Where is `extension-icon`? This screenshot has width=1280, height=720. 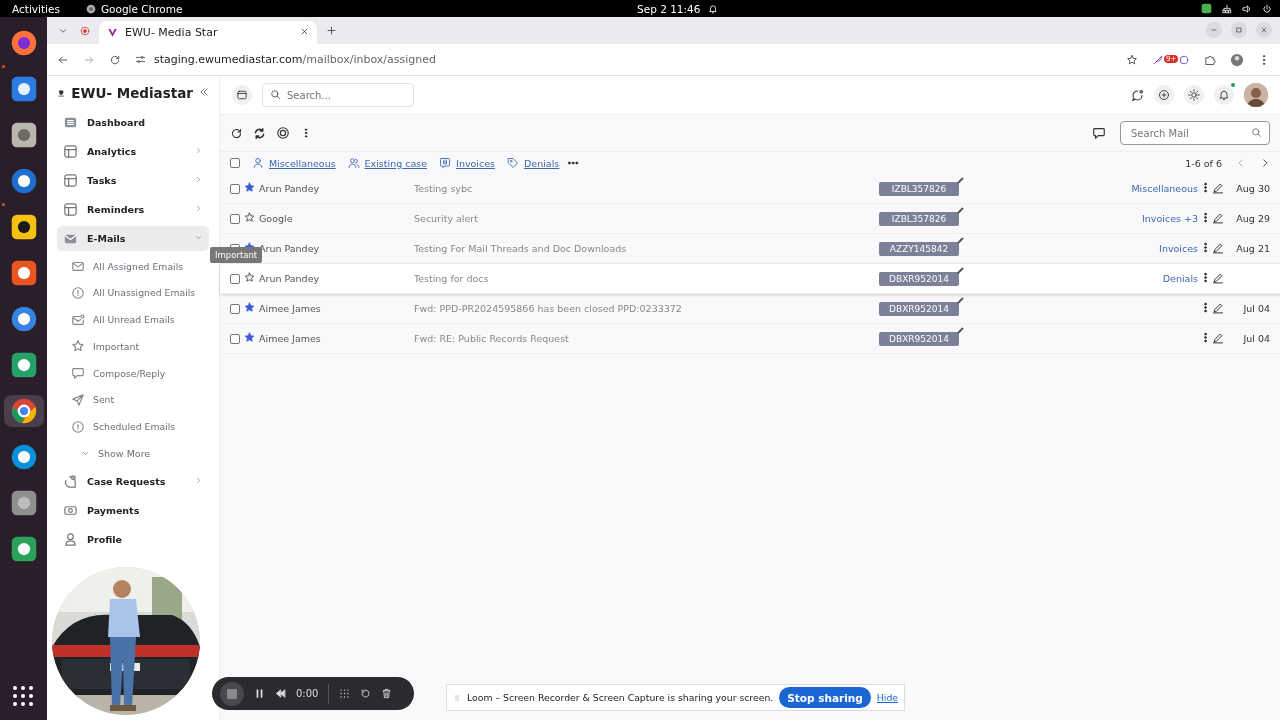 extension-icon is located at coordinates (1184, 59).